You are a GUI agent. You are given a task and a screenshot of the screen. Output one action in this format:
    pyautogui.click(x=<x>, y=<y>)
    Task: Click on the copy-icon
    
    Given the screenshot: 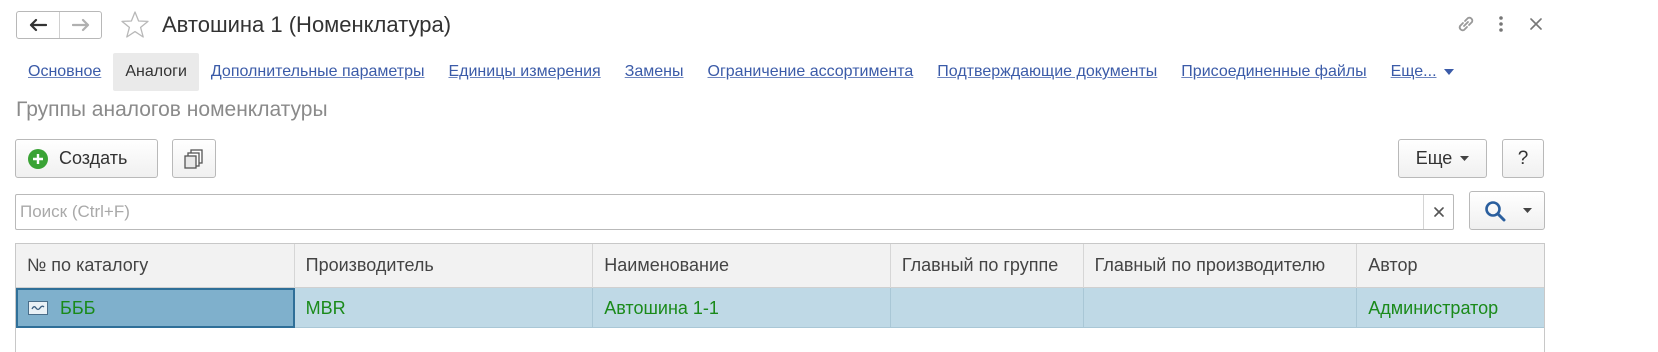 What is the action you would take?
    pyautogui.click(x=193, y=158)
    